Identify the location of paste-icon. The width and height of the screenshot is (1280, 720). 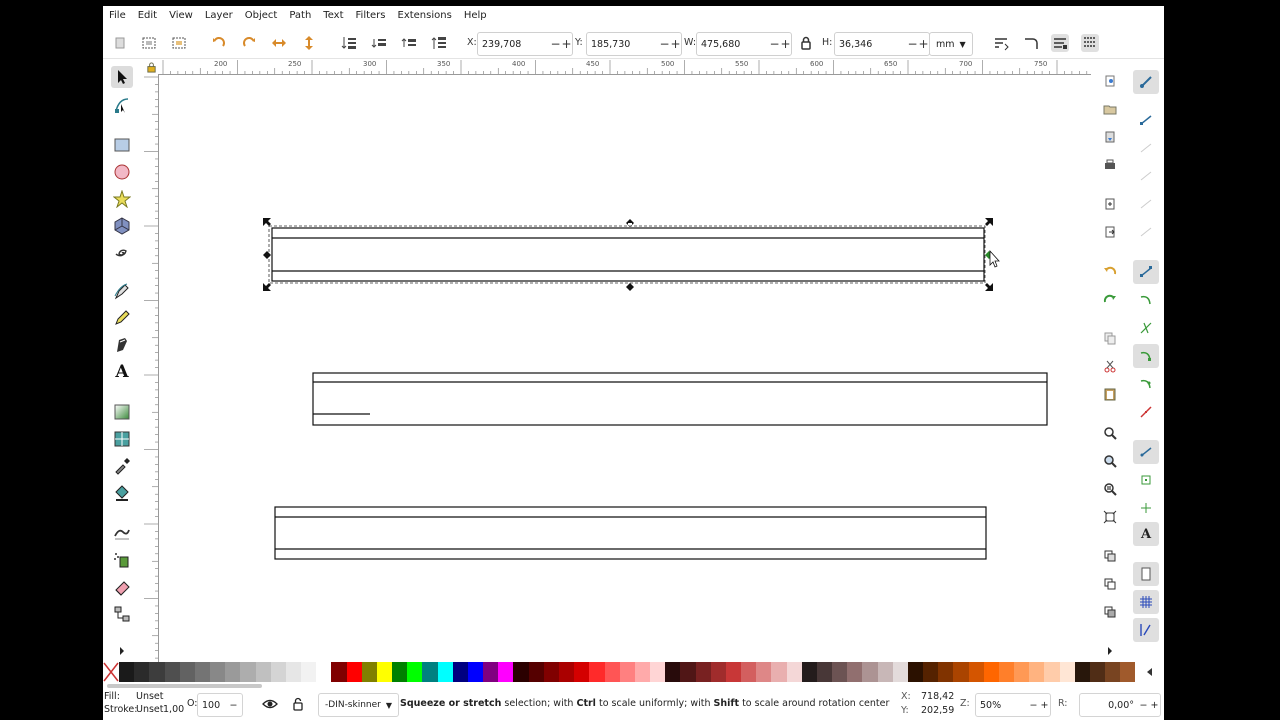
(1110, 394).